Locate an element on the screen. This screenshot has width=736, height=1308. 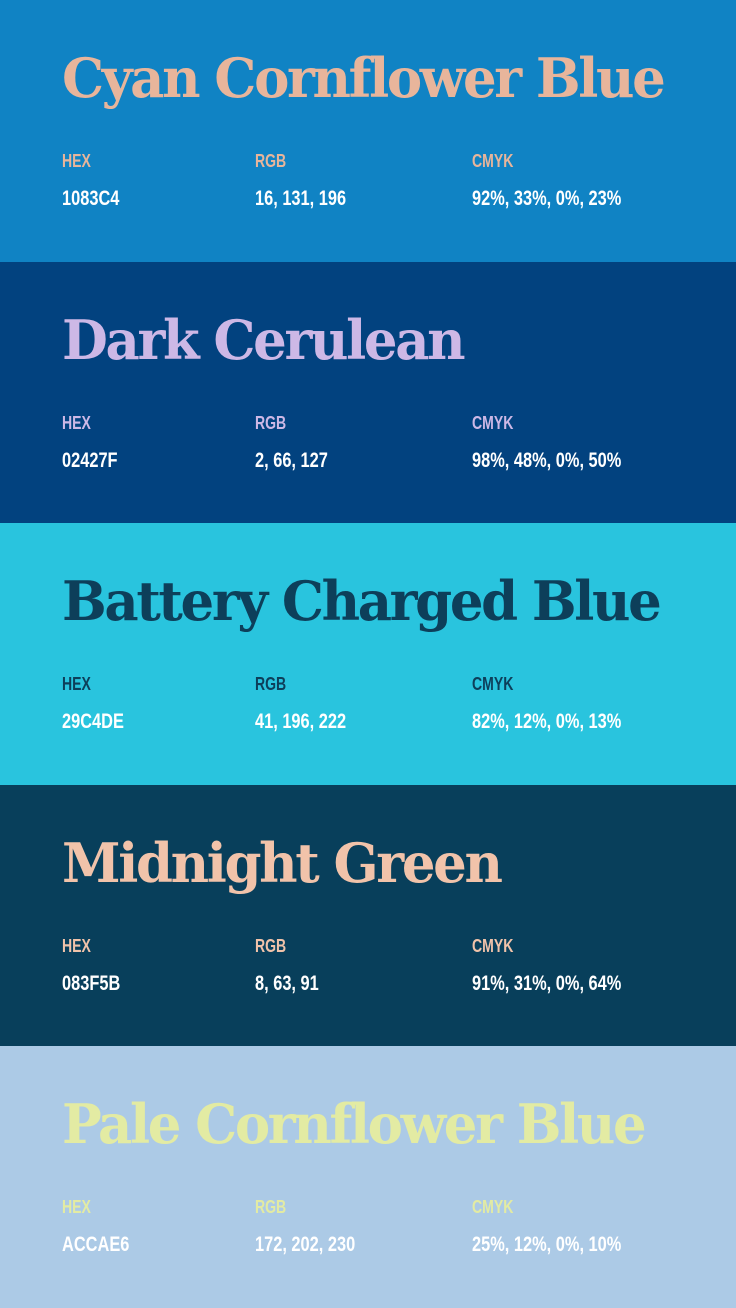
rgb-field: RGB 8, 63, 91 is located at coordinates (296, 965).